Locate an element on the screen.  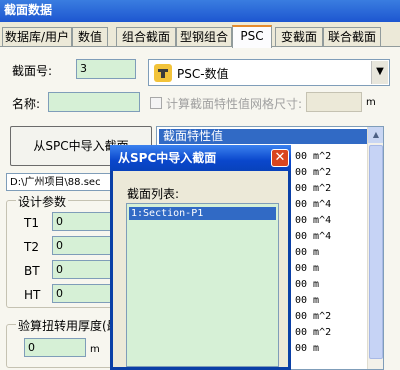
properties-scrollbar: ▲ is located at coordinates (375, 248).